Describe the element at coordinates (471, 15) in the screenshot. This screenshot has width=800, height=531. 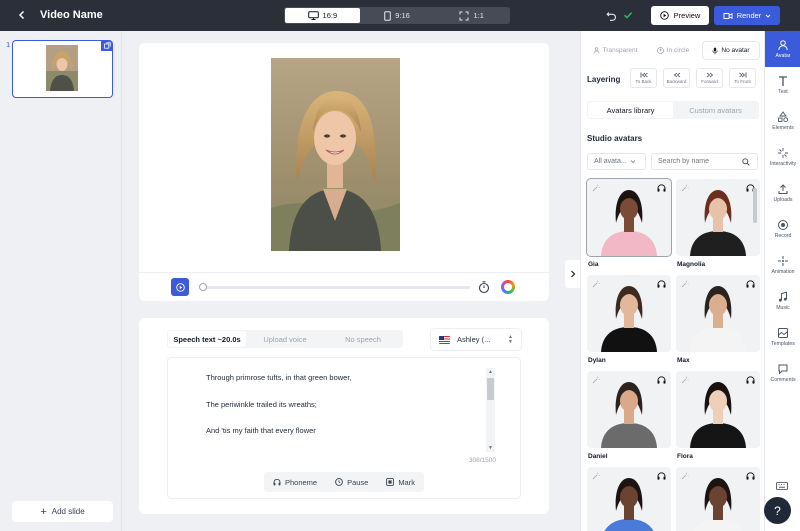
I see `ratio-1-1-button: 1:1` at that location.